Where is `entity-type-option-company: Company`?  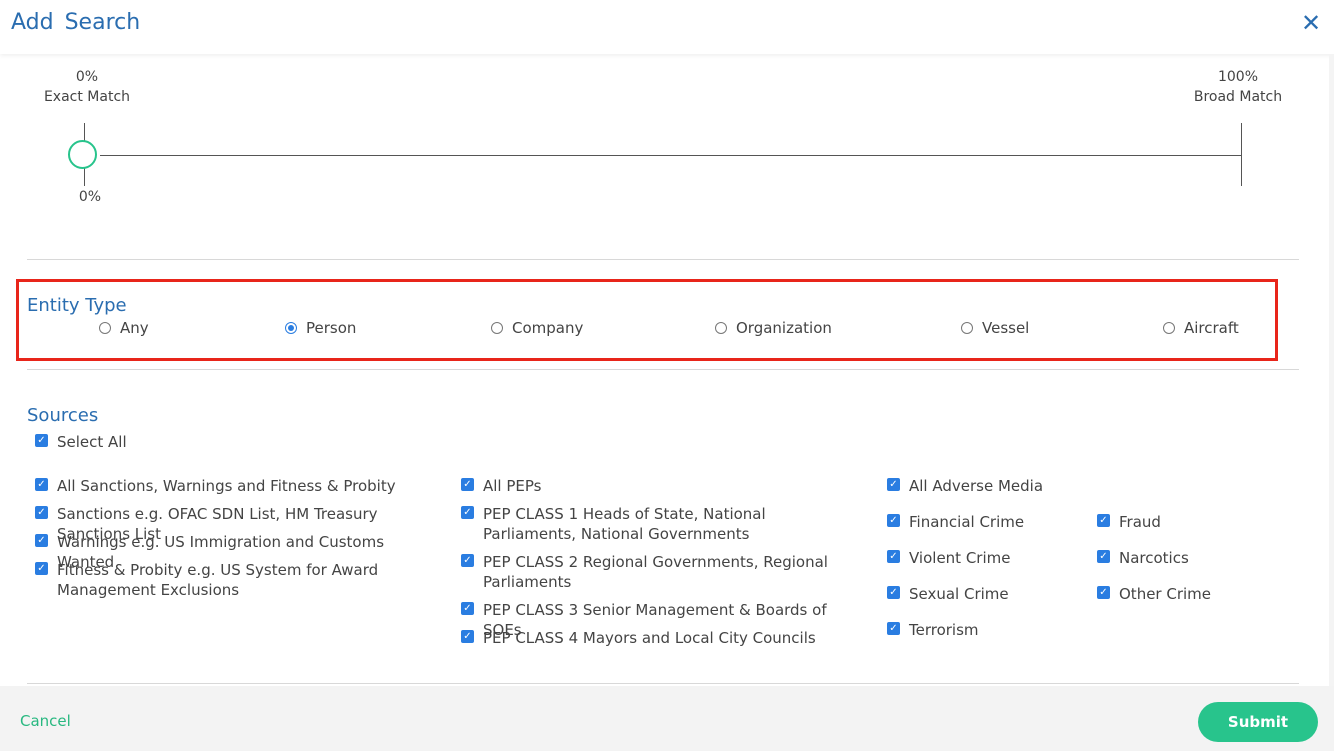 entity-type-option-company: Company is located at coordinates (537, 328).